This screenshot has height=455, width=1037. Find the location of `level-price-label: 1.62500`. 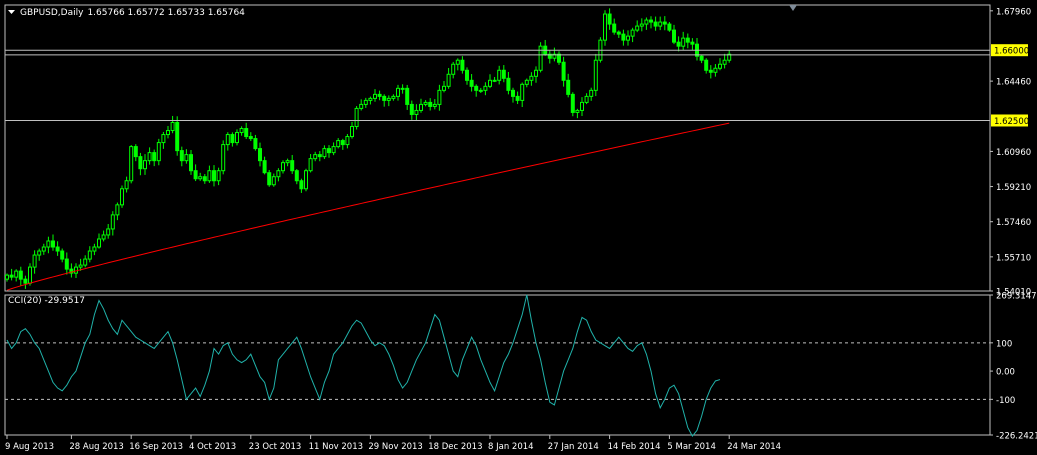

level-price-label: 1.62500 is located at coordinates (1011, 122).